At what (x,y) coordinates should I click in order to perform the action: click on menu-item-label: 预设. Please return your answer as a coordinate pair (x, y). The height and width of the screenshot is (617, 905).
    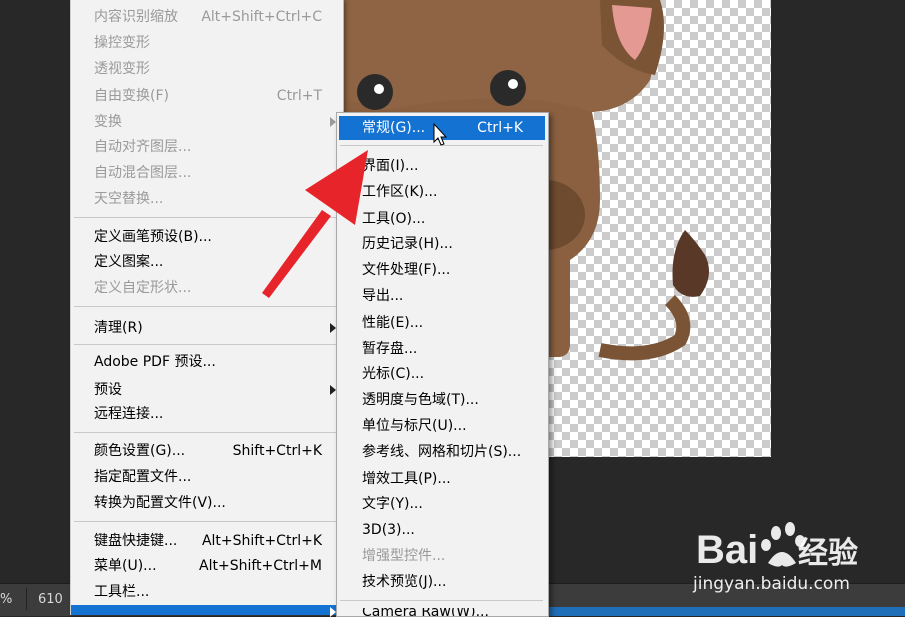
    Looking at the image, I should click on (108, 390).